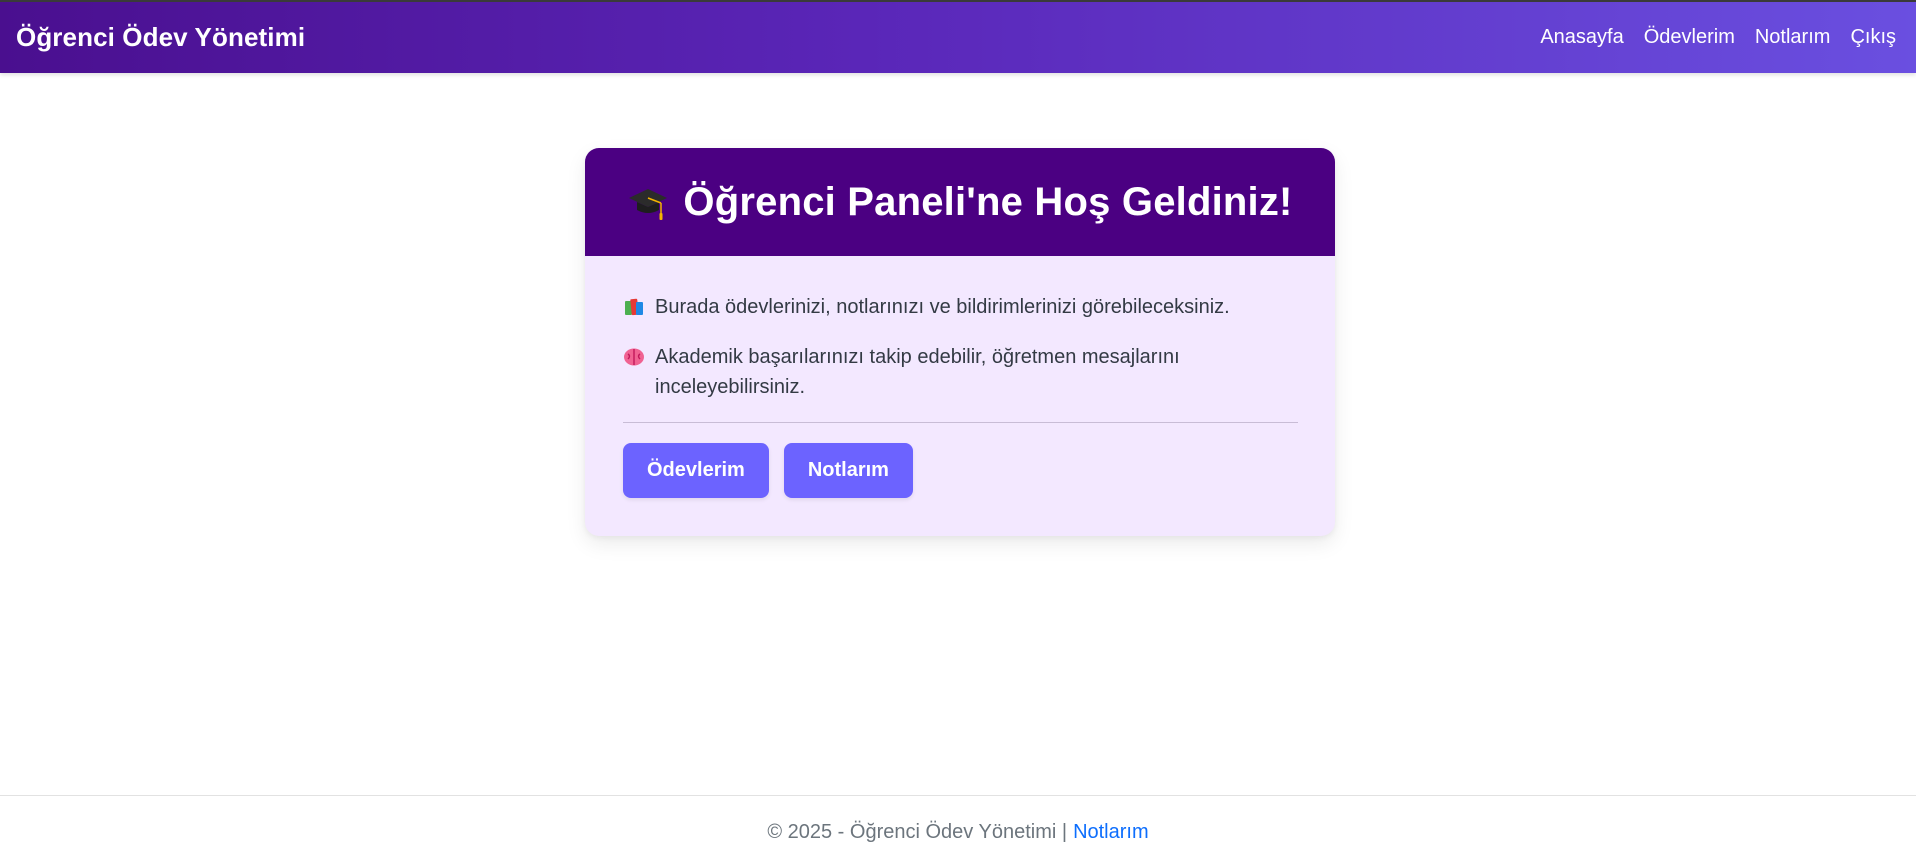 The height and width of the screenshot is (868, 1916). I want to click on nav-links: Anasayfa Ödevlerim Notlarım Çıkış, so click(1718, 37).